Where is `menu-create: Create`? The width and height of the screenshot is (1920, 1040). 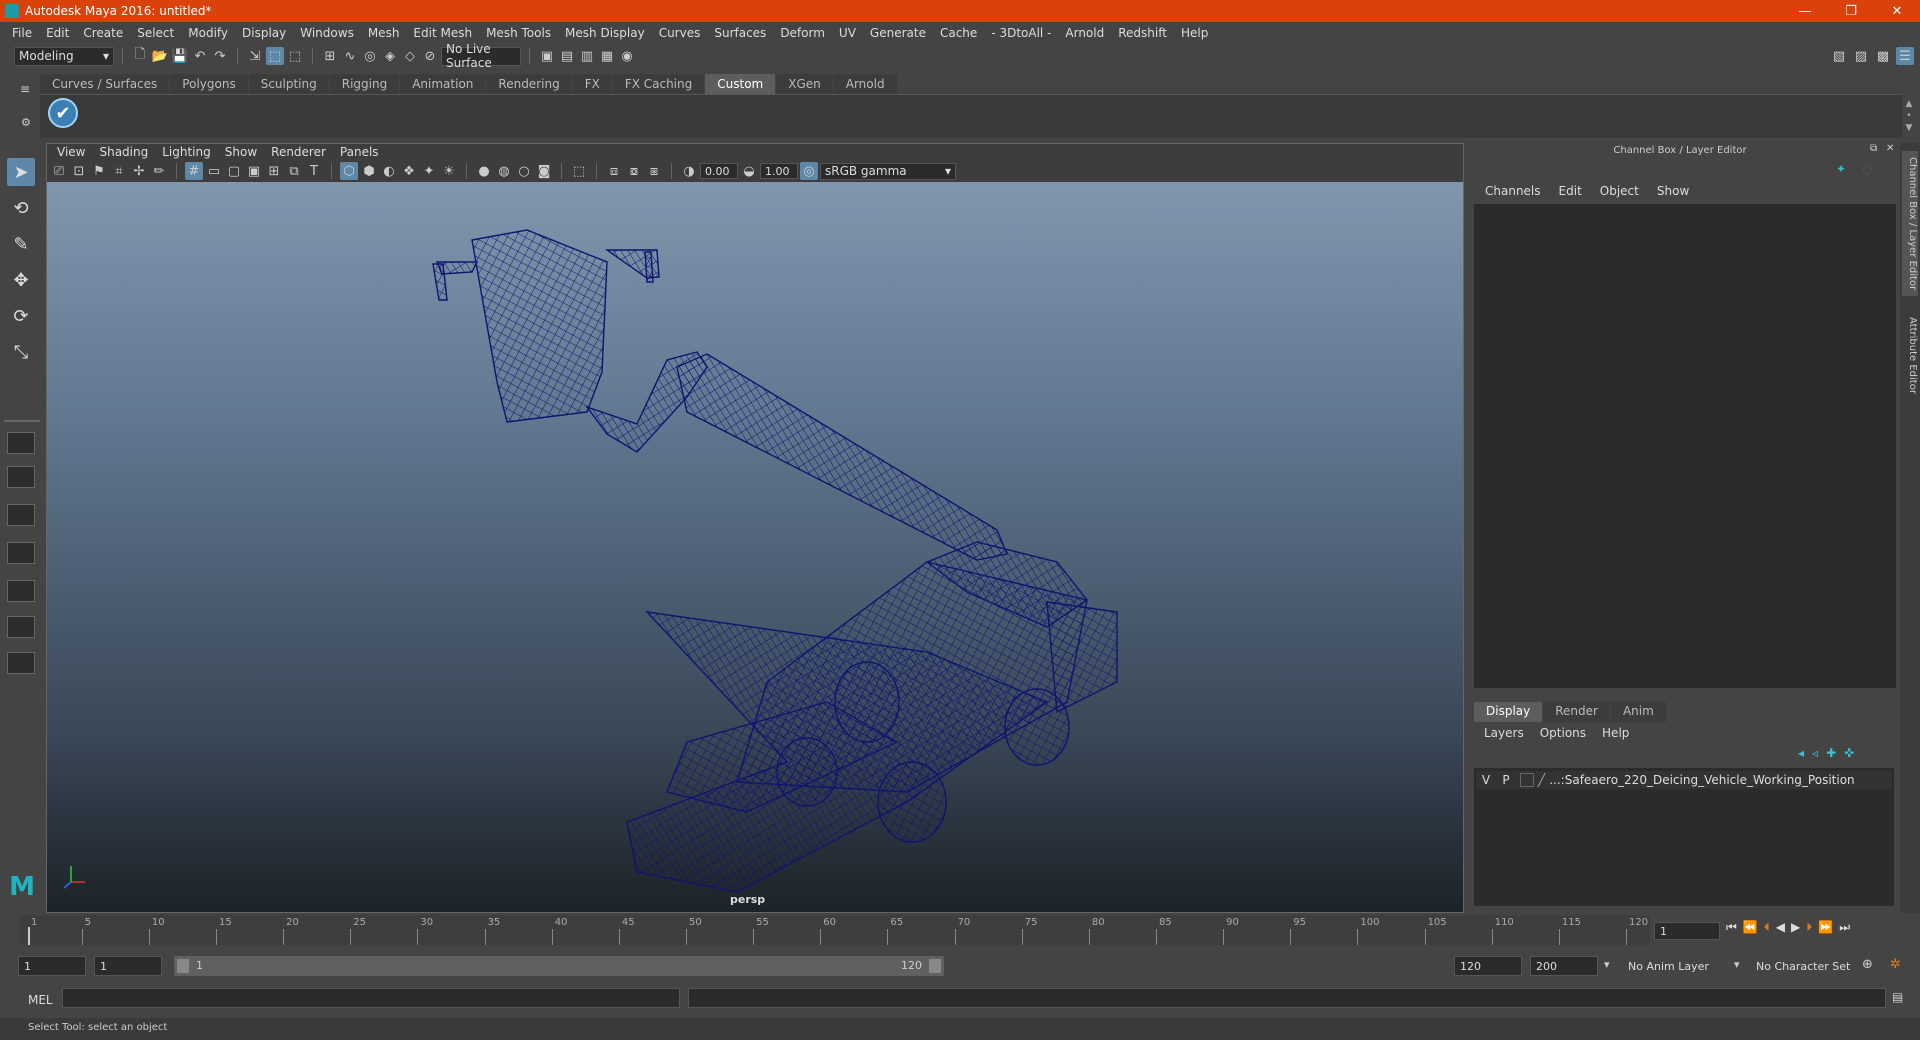 menu-create: Create is located at coordinates (103, 33).